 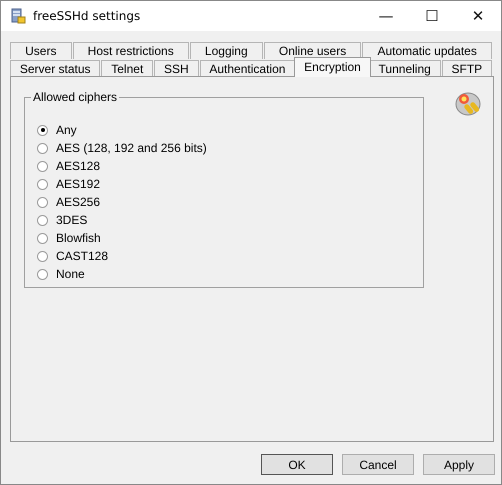 I want to click on tab: Online users, so click(x=313, y=50).